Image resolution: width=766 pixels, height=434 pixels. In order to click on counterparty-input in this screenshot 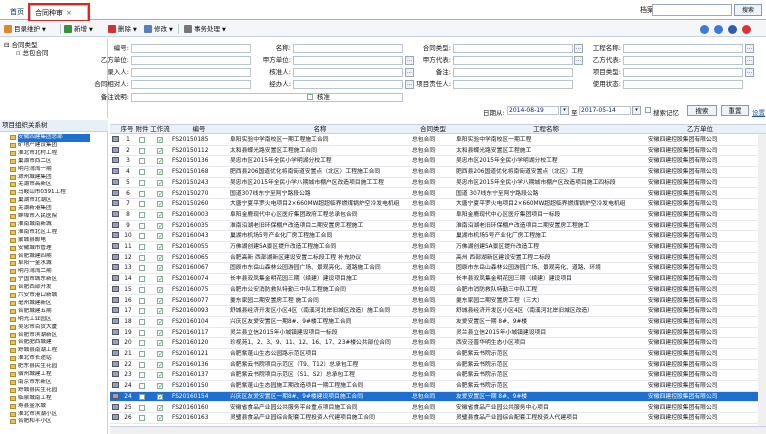, I will do `click(191, 84)`.